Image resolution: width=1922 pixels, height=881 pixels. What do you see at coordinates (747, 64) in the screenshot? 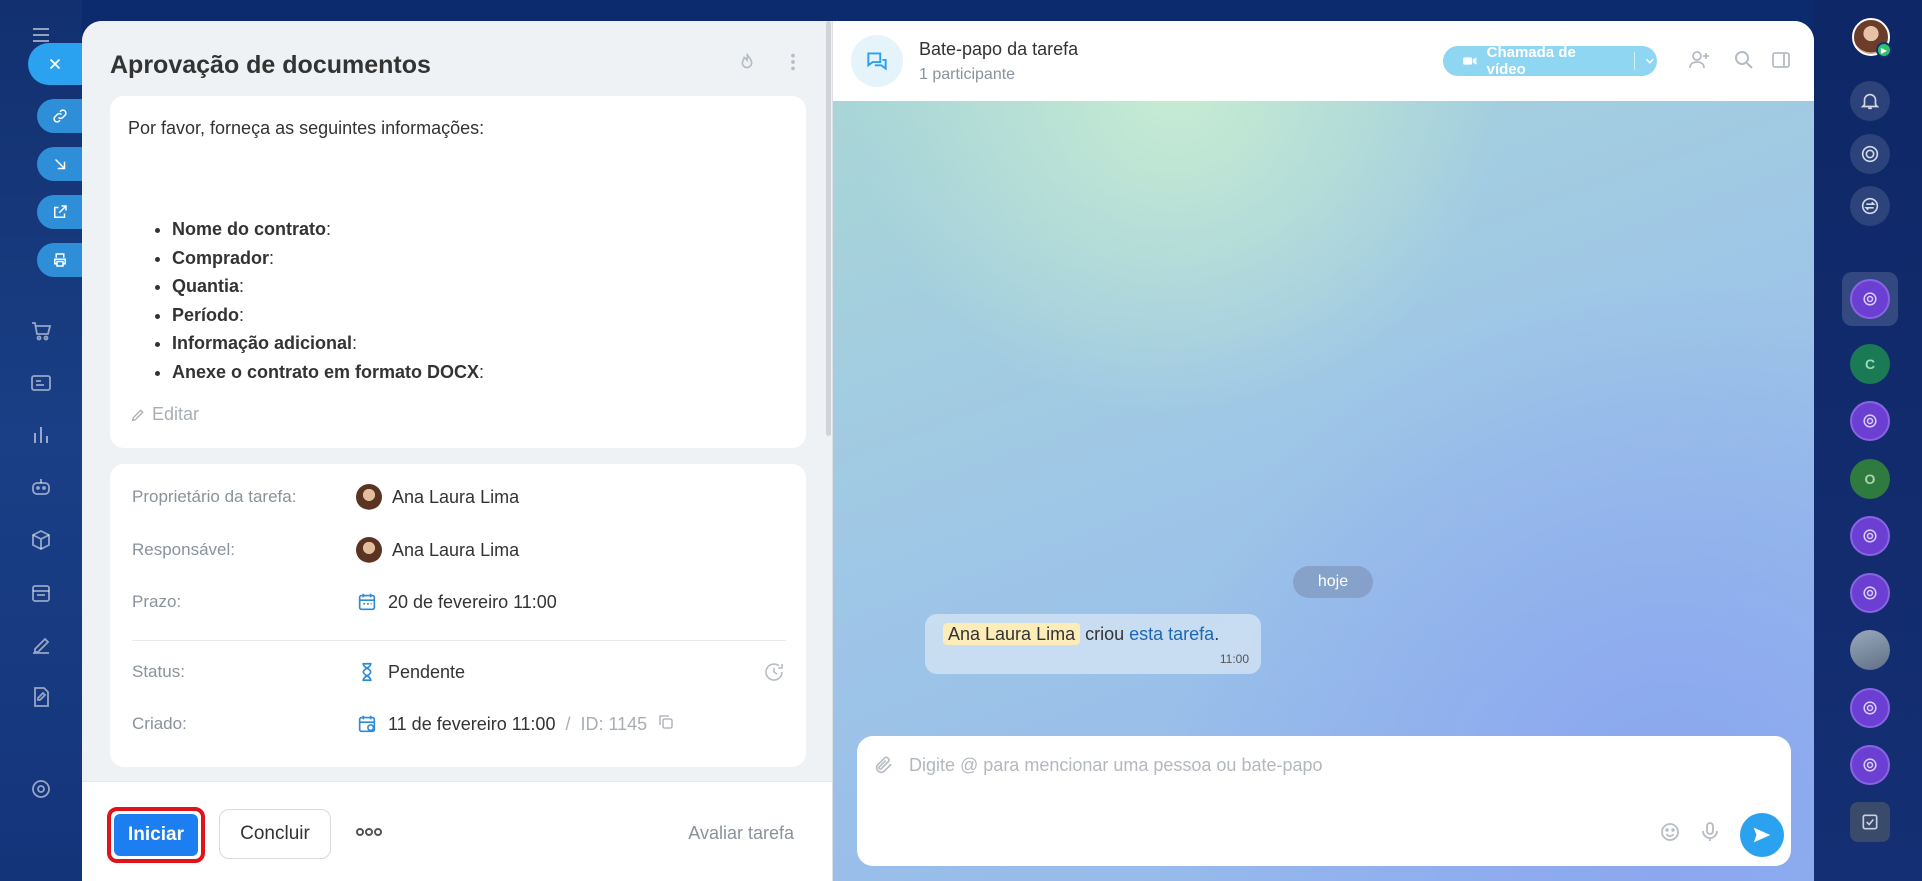
I see `flame-icon` at bounding box center [747, 64].